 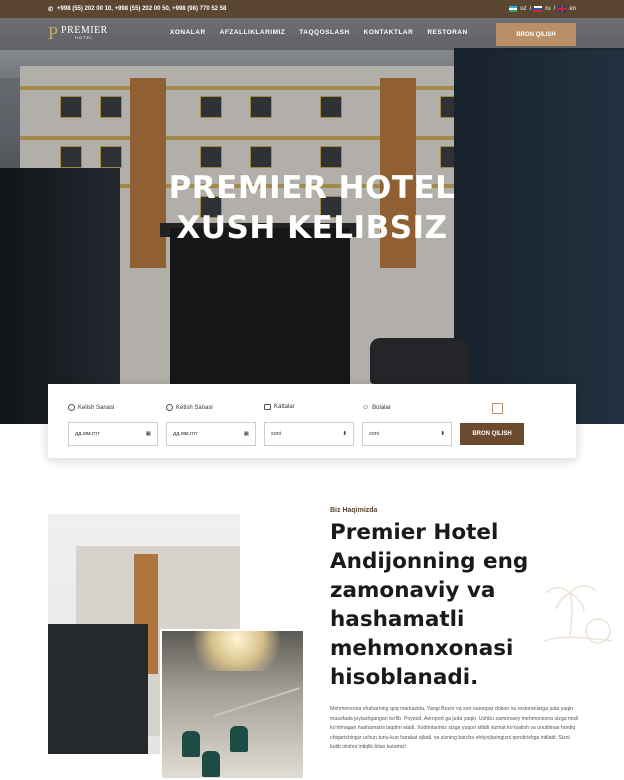 What do you see at coordinates (53, 33) in the screenshot?
I see `logo-mark-icon: P` at bounding box center [53, 33].